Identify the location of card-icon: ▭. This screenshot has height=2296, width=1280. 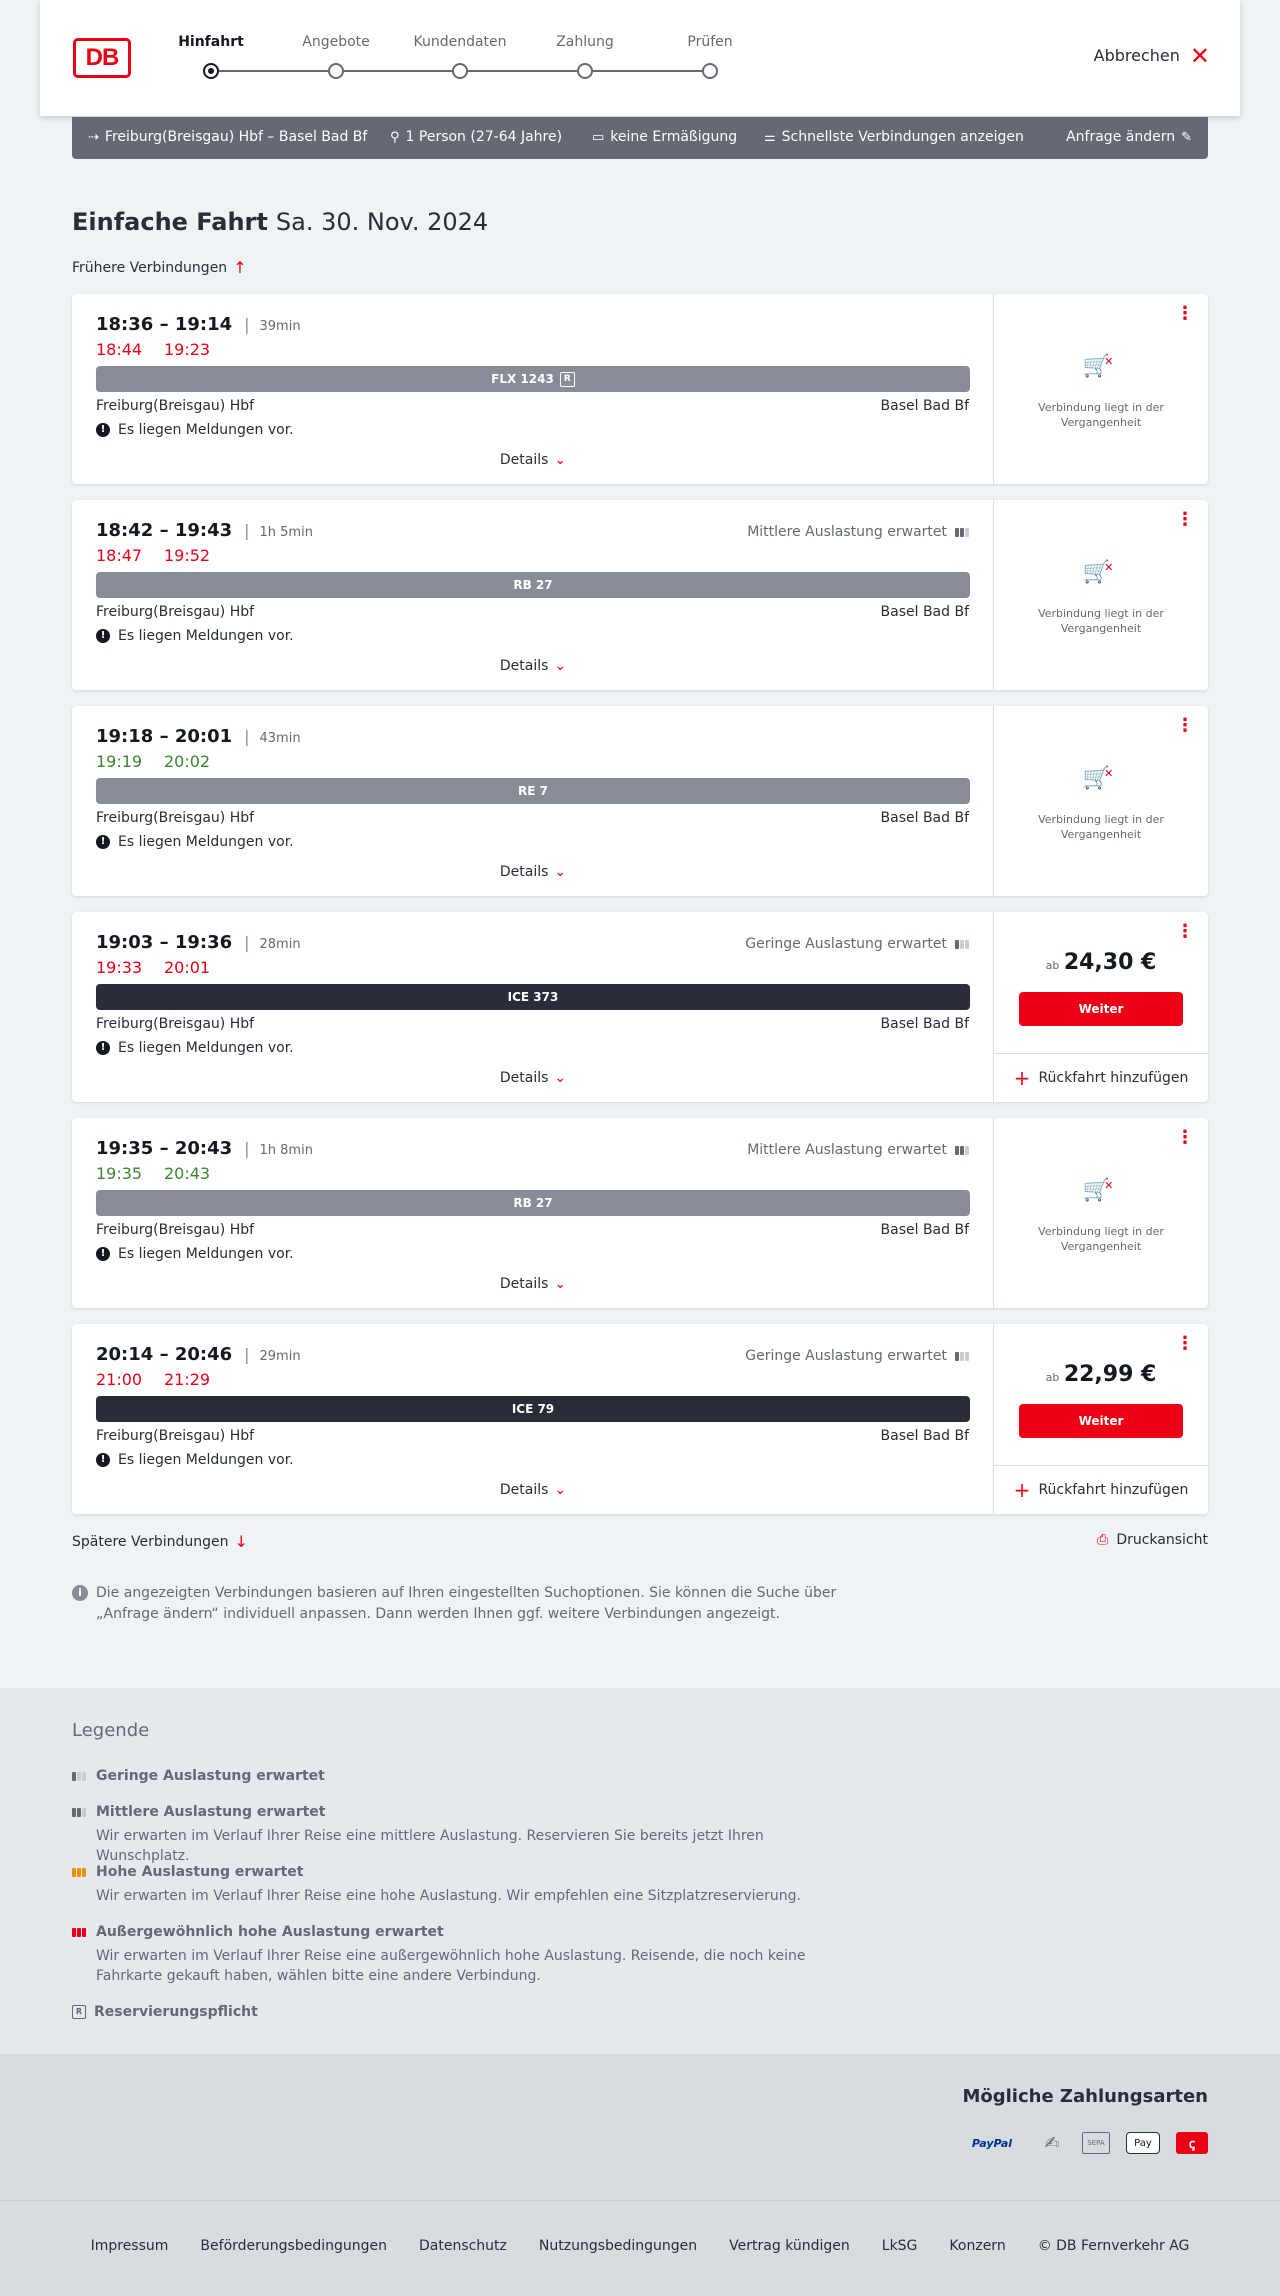
(598, 137).